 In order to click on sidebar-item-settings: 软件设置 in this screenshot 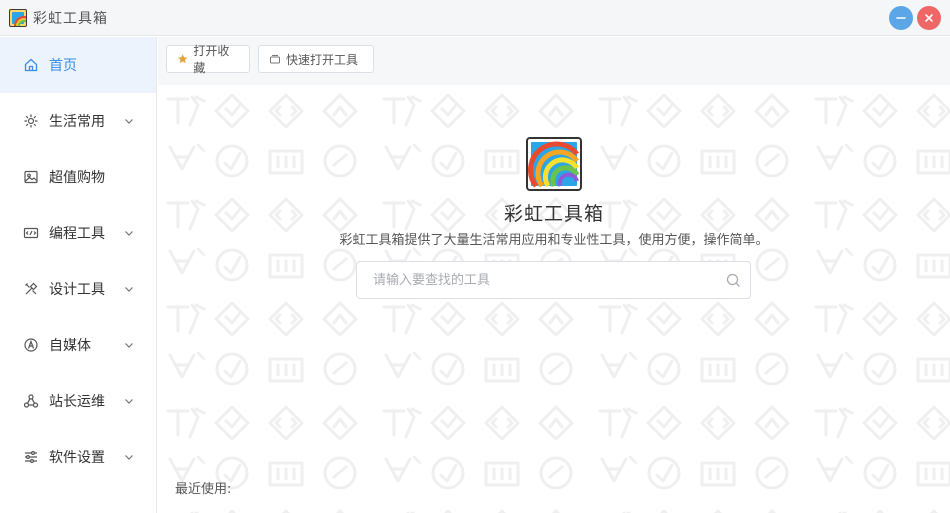, I will do `click(78, 457)`.